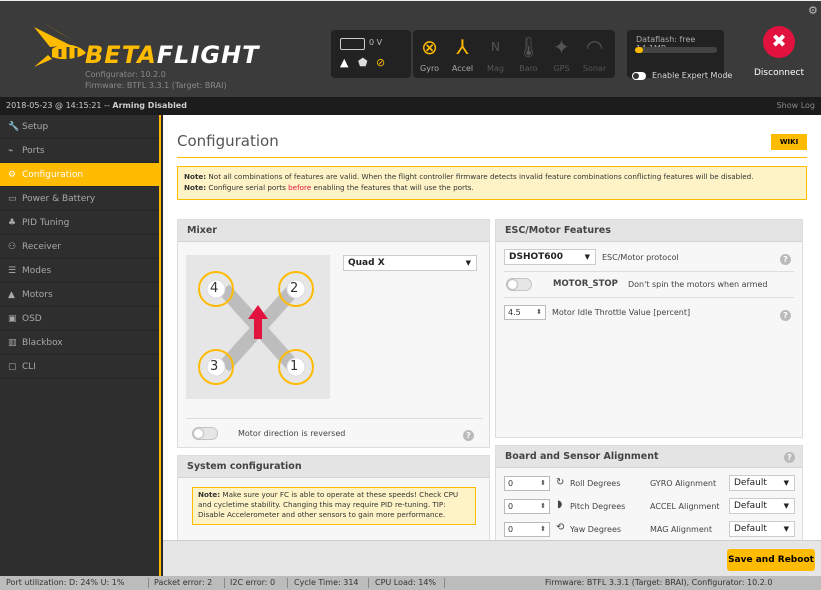 The image size is (821, 590). Describe the element at coordinates (12, 199) in the screenshot. I see `battery-icon: ▭` at that location.